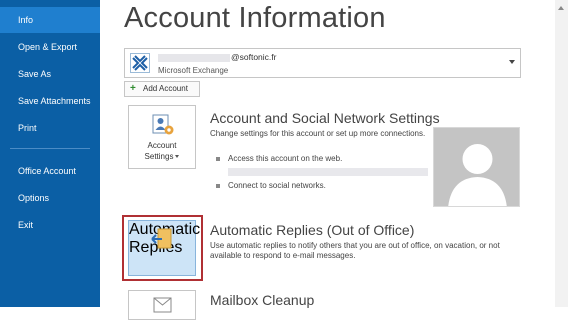 The image size is (568, 320). What do you see at coordinates (325, 118) in the screenshot?
I see `account-settings-title: Account and Social Network Settings` at bounding box center [325, 118].